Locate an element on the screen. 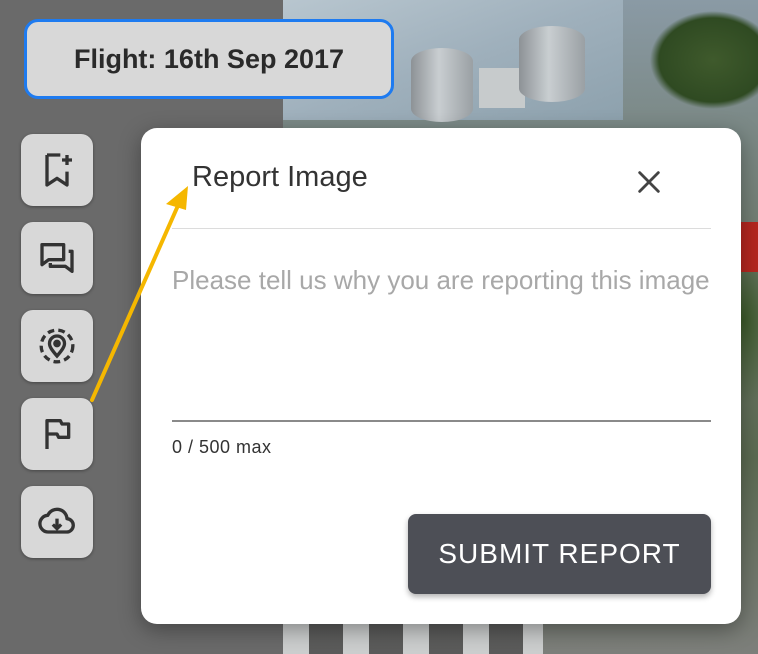 The image size is (758, 654). report-button is located at coordinates (57, 434).